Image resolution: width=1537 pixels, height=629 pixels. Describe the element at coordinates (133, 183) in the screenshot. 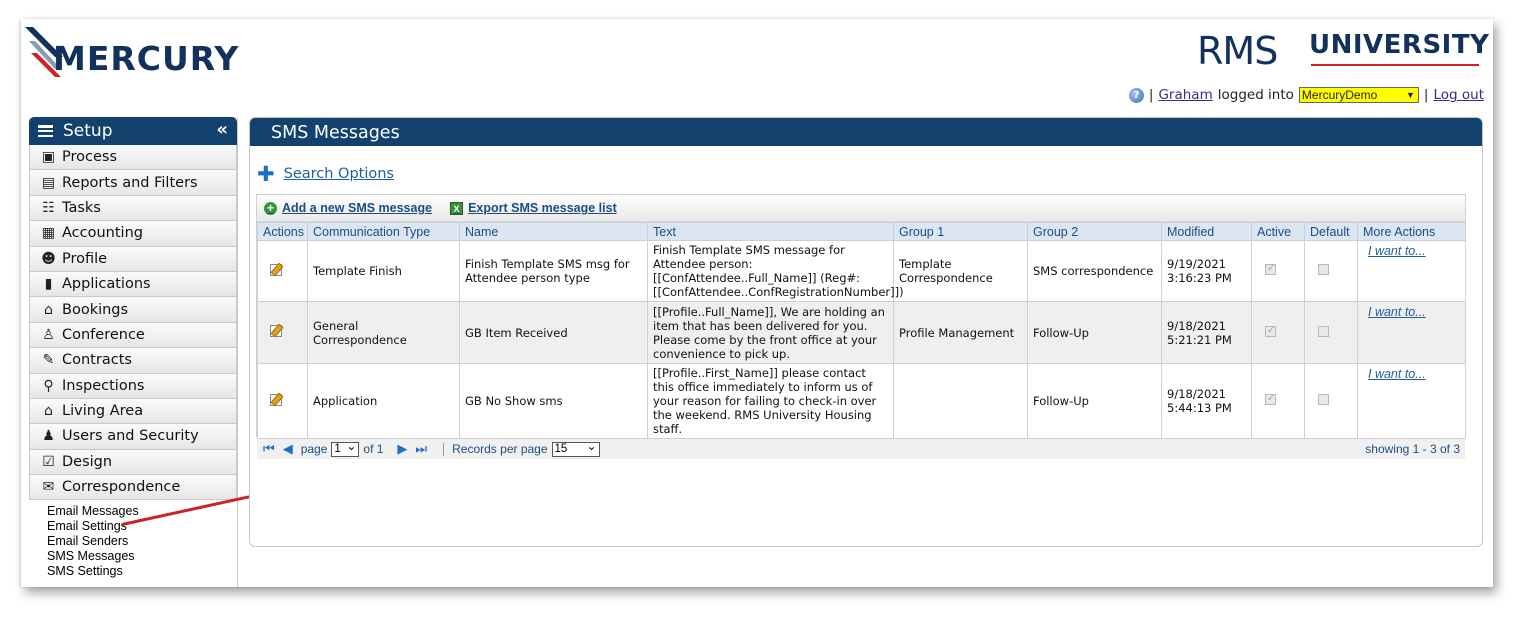

I see `sidebar-item-reports-and-filters: ▤ Reports and Filters` at that location.